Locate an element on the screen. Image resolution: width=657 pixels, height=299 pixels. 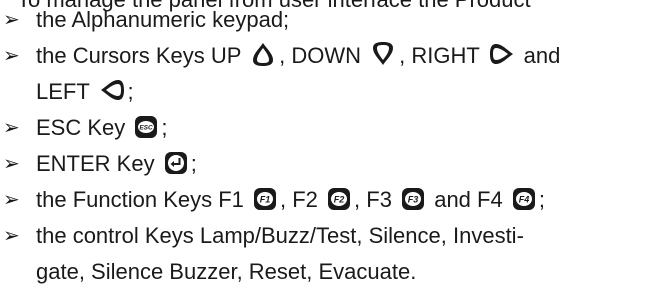
down-key-icon is located at coordinates (383, 54).